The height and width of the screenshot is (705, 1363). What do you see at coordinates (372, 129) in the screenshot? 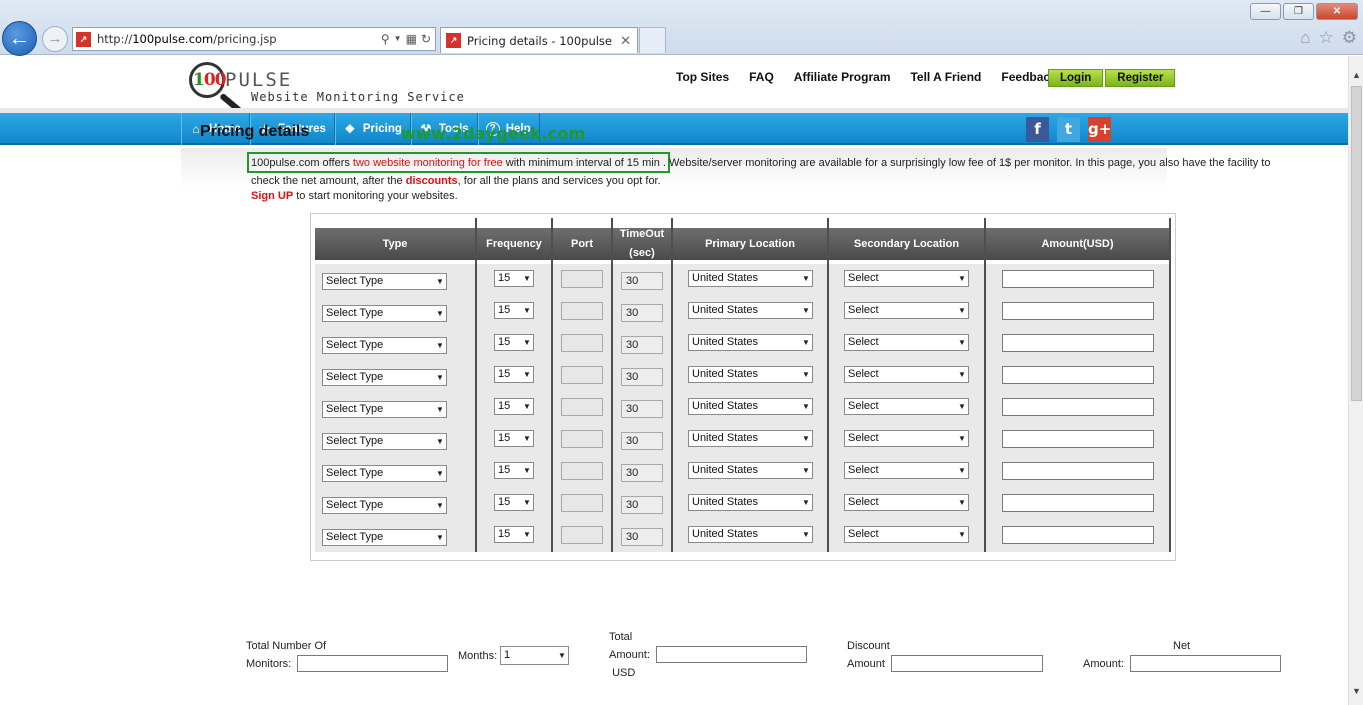
I see `nav-pricing: ❖ Pricing` at bounding box center [372, 129].